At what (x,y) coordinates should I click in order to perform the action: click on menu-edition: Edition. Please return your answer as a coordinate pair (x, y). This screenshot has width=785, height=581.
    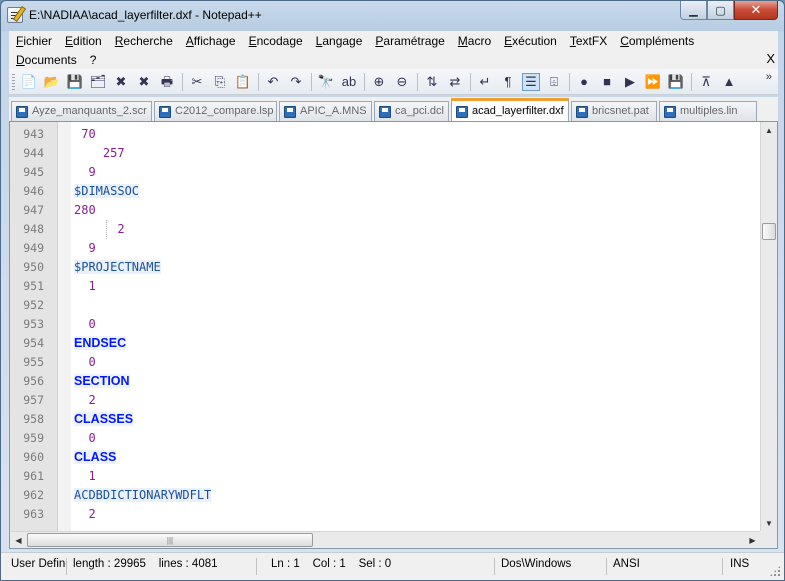
    Looking at the image, I should click on (83, 41).